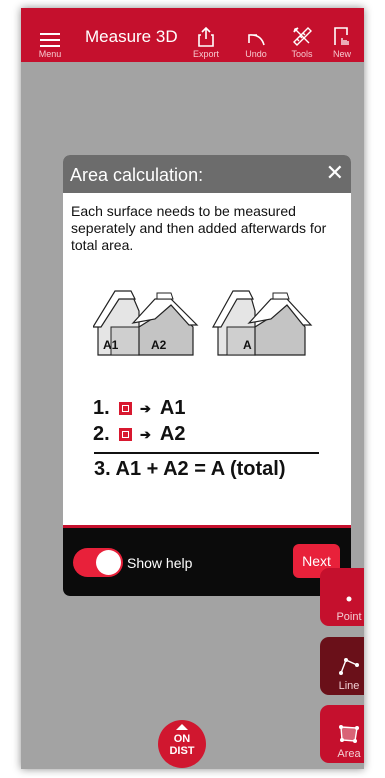 This screenshot has width=385, height=778. I want to click on area-label: Area, so click(349, 754).